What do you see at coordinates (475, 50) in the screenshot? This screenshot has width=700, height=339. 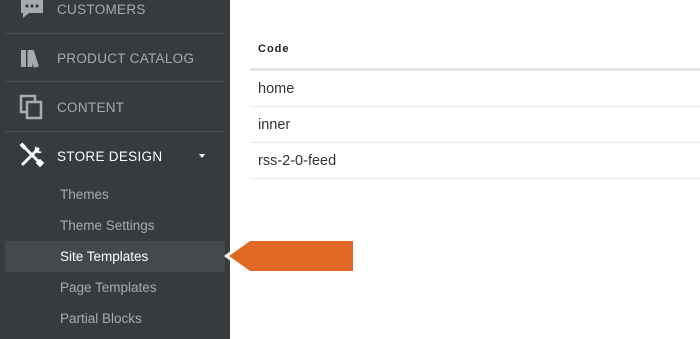 I see `column-header-code: Code` at bounding box center [475, 50].